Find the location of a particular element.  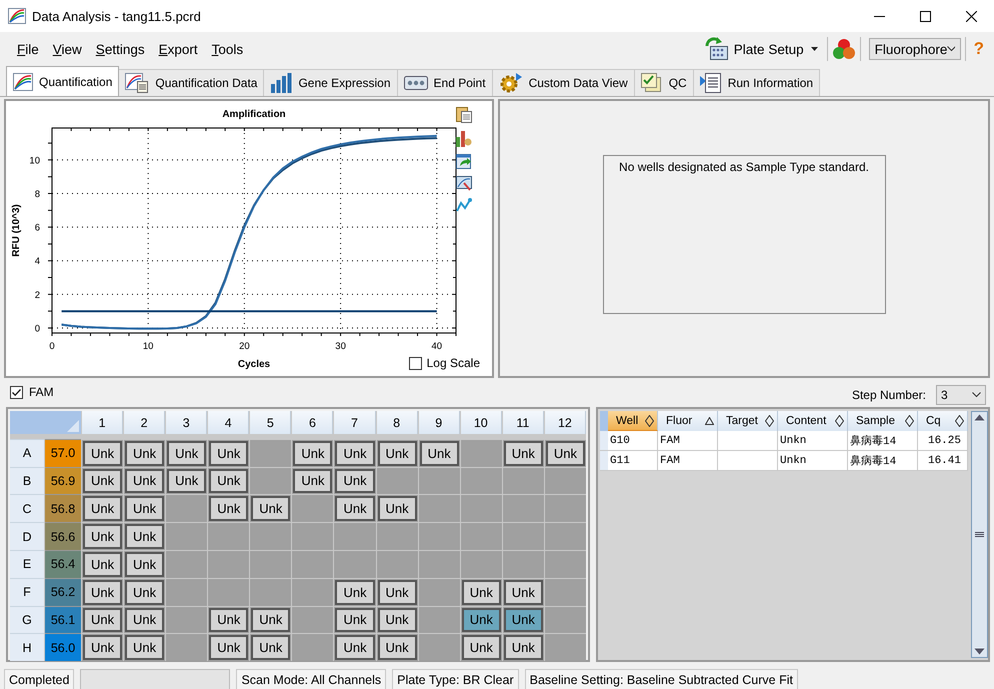

row-header: E is located at coordinates (27, 564).